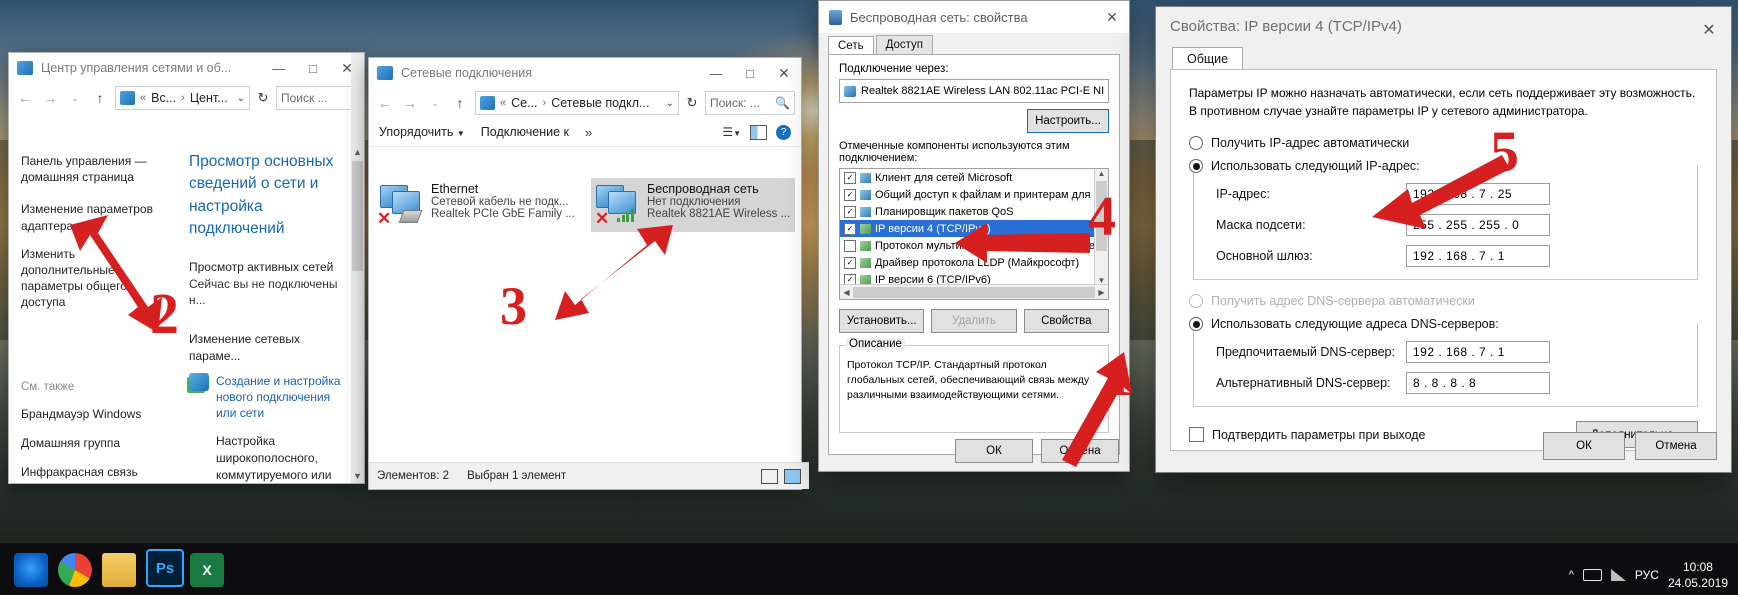 This screenshot has width=1738, height=595. What do you see at coordinates (1630, 446) in the screenshot?
I see `dialog-buttons: ОК Отмена` at bounding box center [1630, 446].